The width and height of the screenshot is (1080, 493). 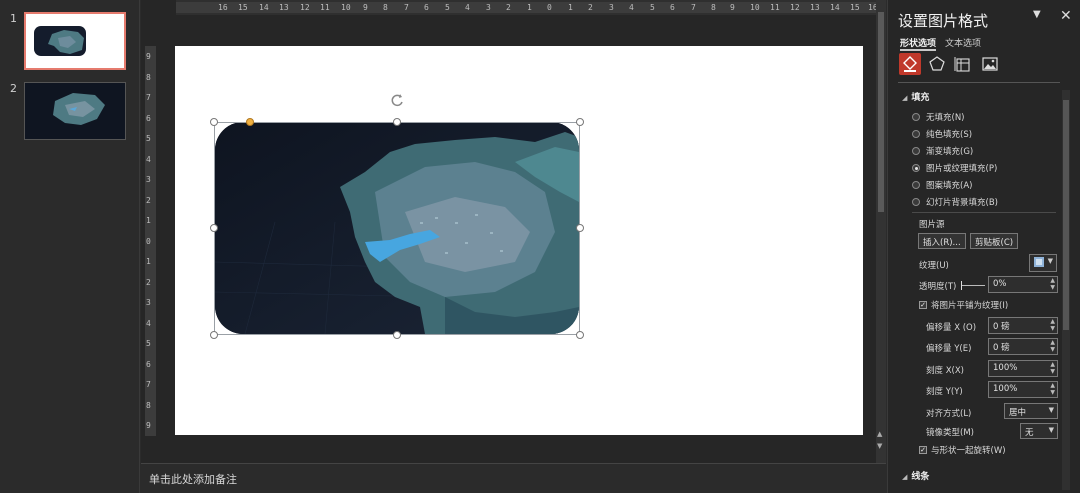 I want to click on texture-label: 纹理(U), so click(x=934, y=266).